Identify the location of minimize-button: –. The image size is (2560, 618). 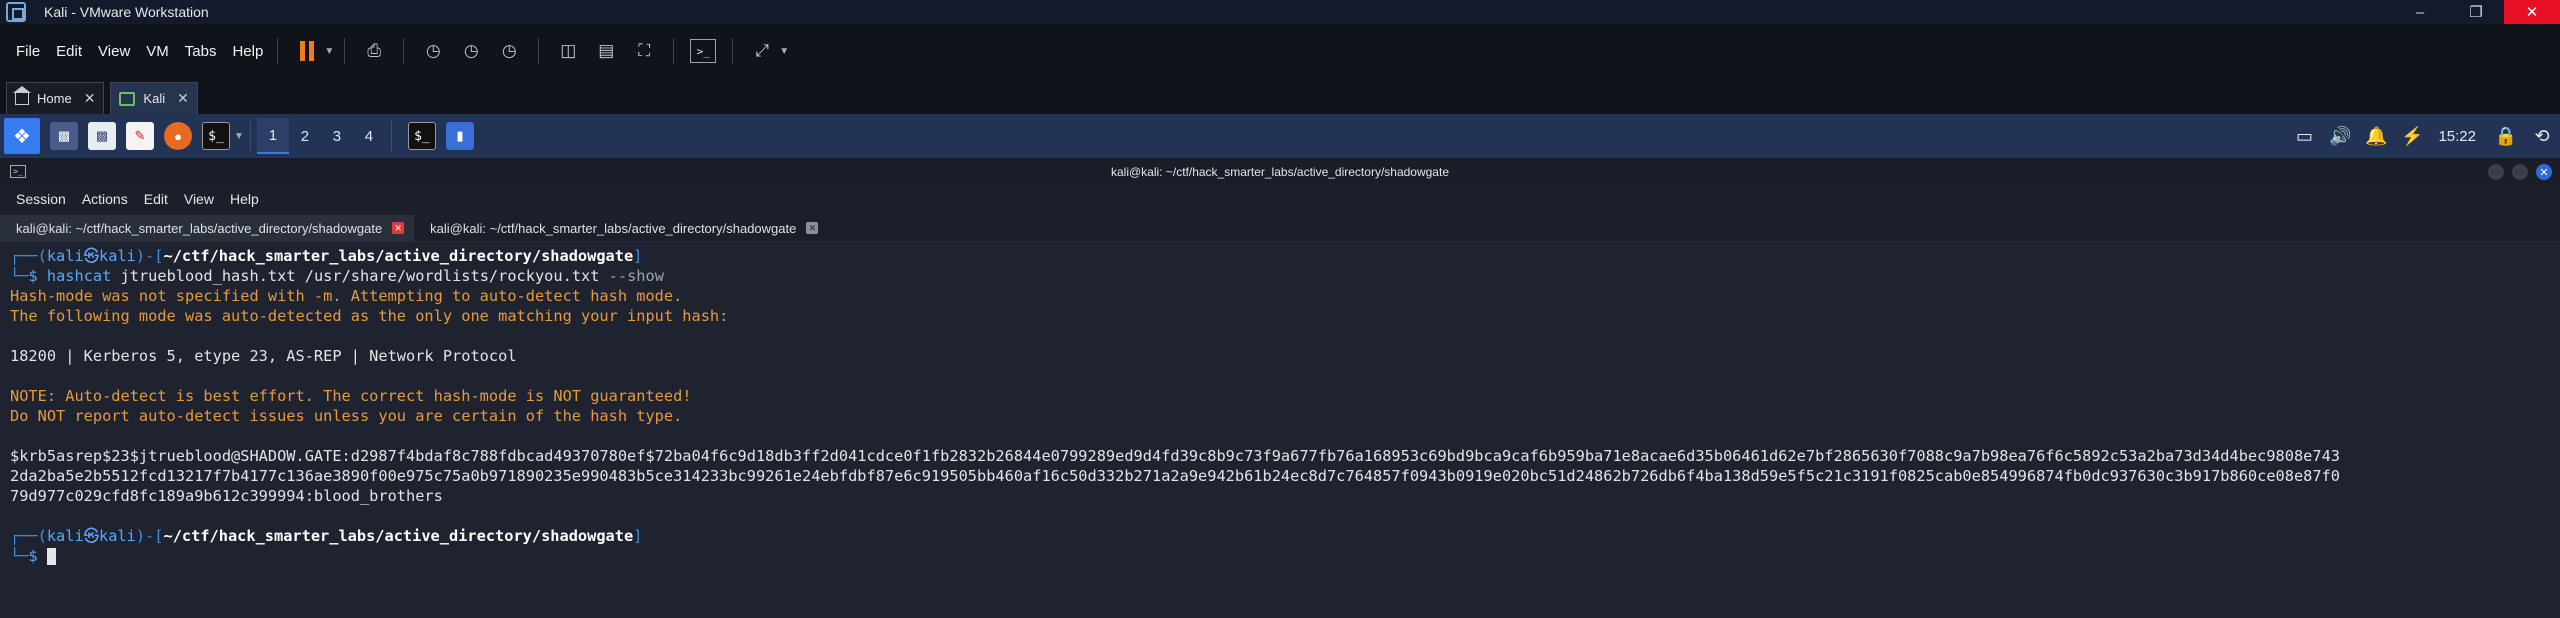
(2420, 12).